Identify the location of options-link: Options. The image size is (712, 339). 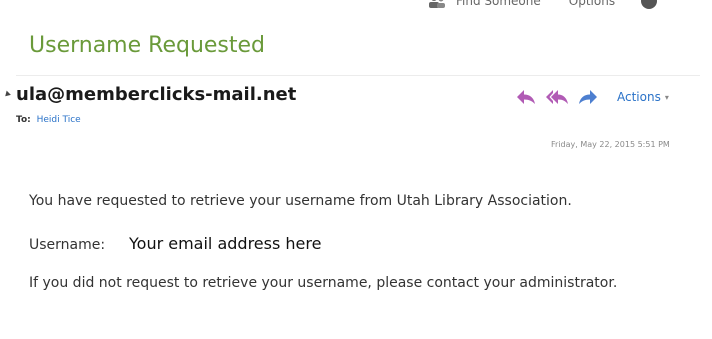
(592, 4).